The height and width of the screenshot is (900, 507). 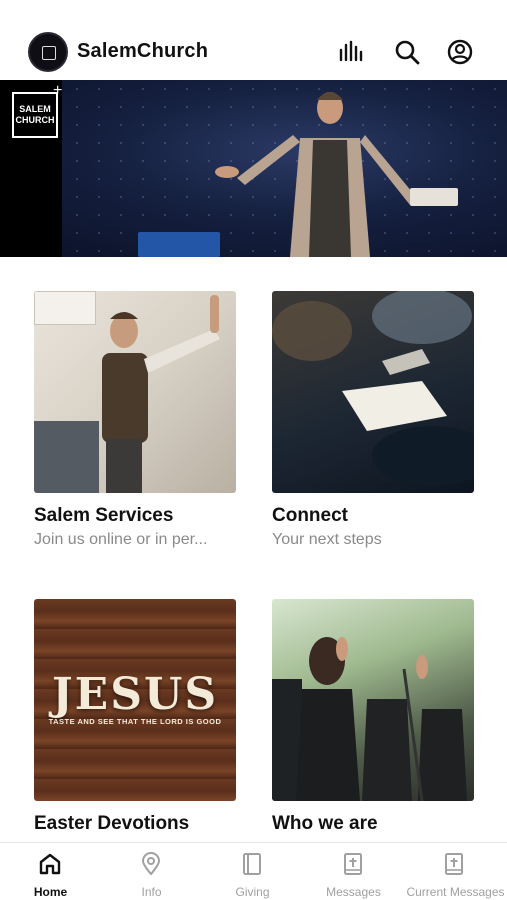 What do you see at coordinates (143, 51) in the screenshot?
I see `app-title: SalemChurch` at bounding box center [143, 51].